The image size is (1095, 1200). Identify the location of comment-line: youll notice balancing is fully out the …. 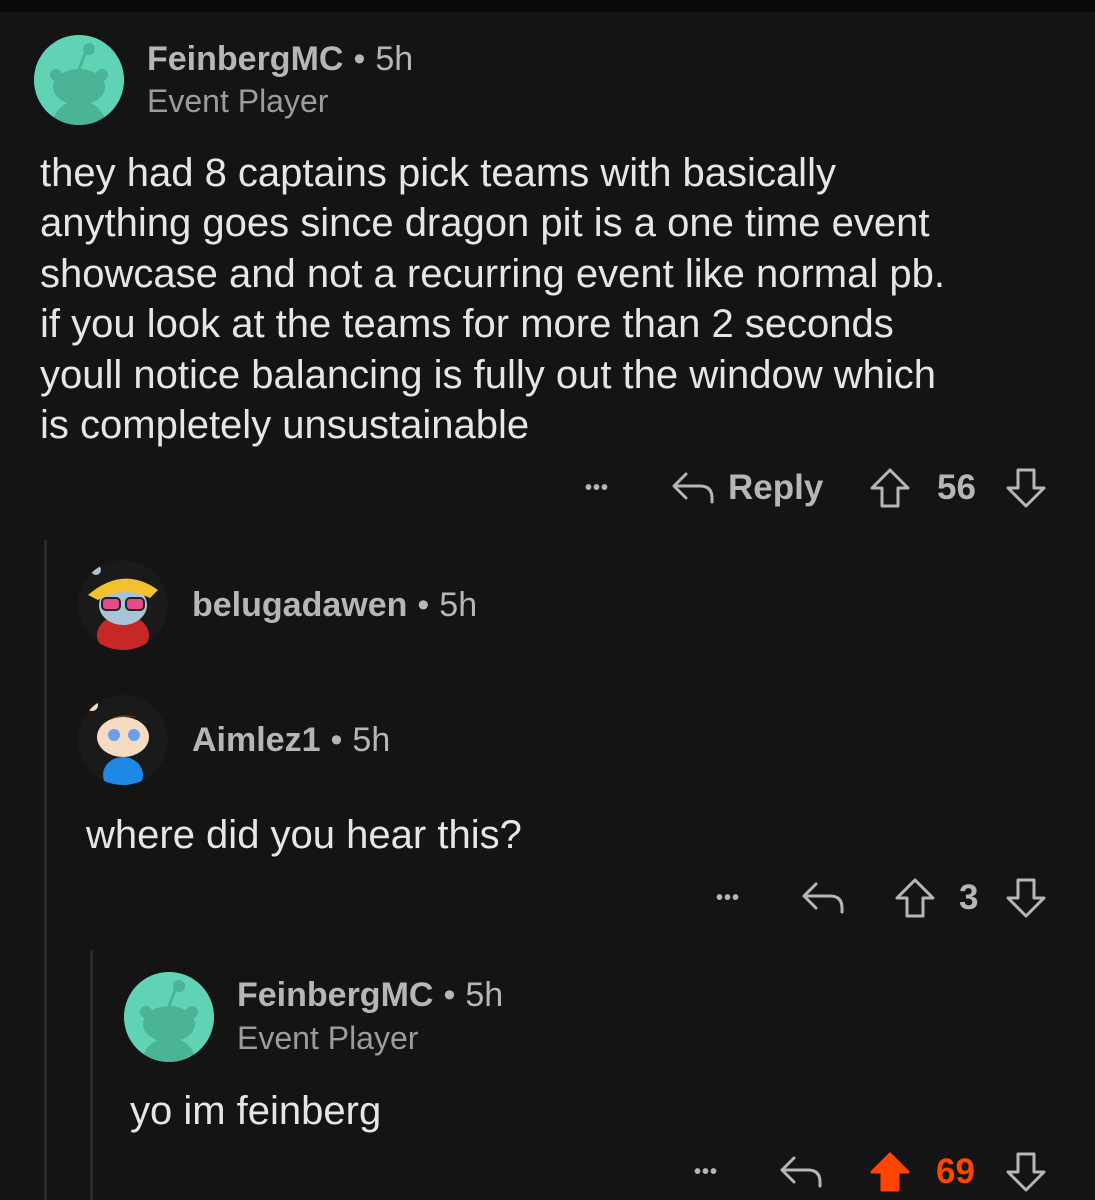
(488, 374).